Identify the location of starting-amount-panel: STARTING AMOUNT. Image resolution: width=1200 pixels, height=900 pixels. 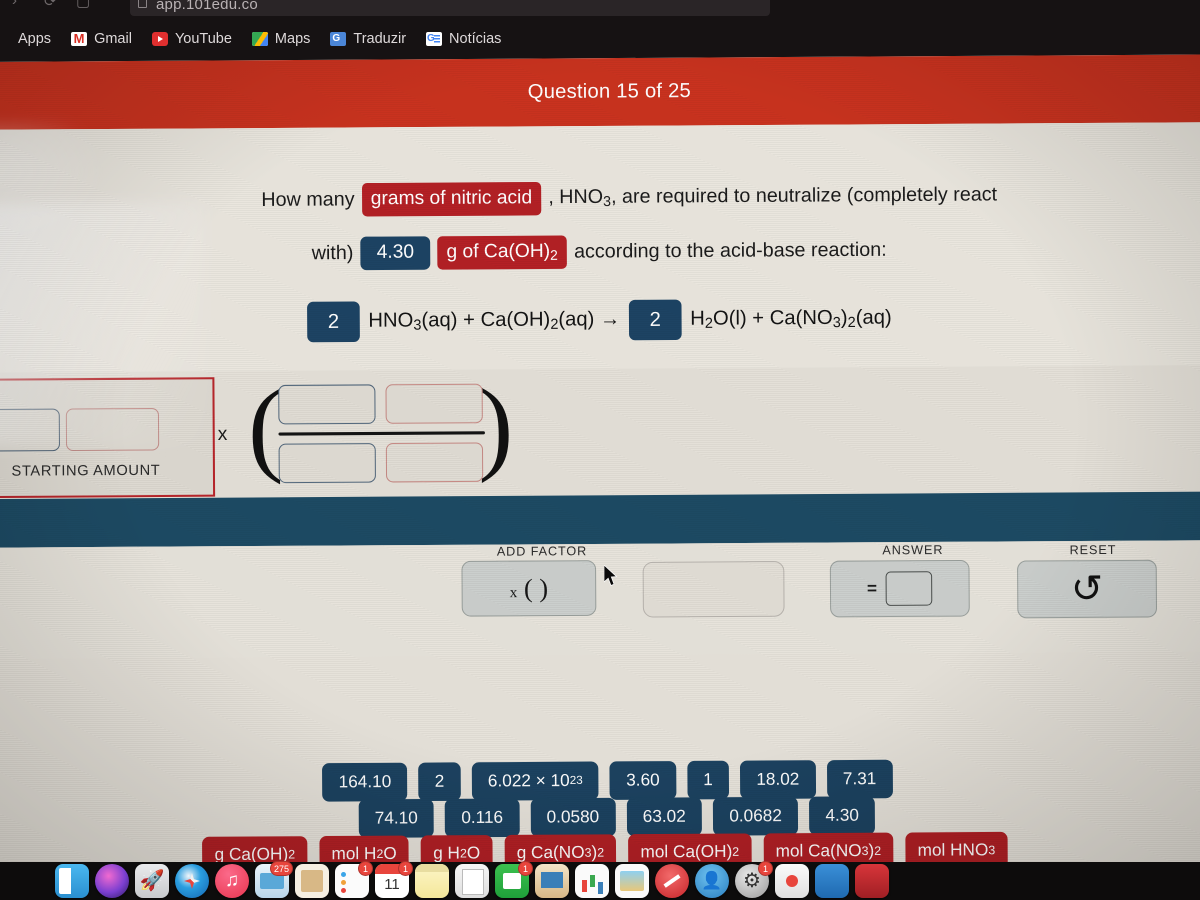
(108, 438).